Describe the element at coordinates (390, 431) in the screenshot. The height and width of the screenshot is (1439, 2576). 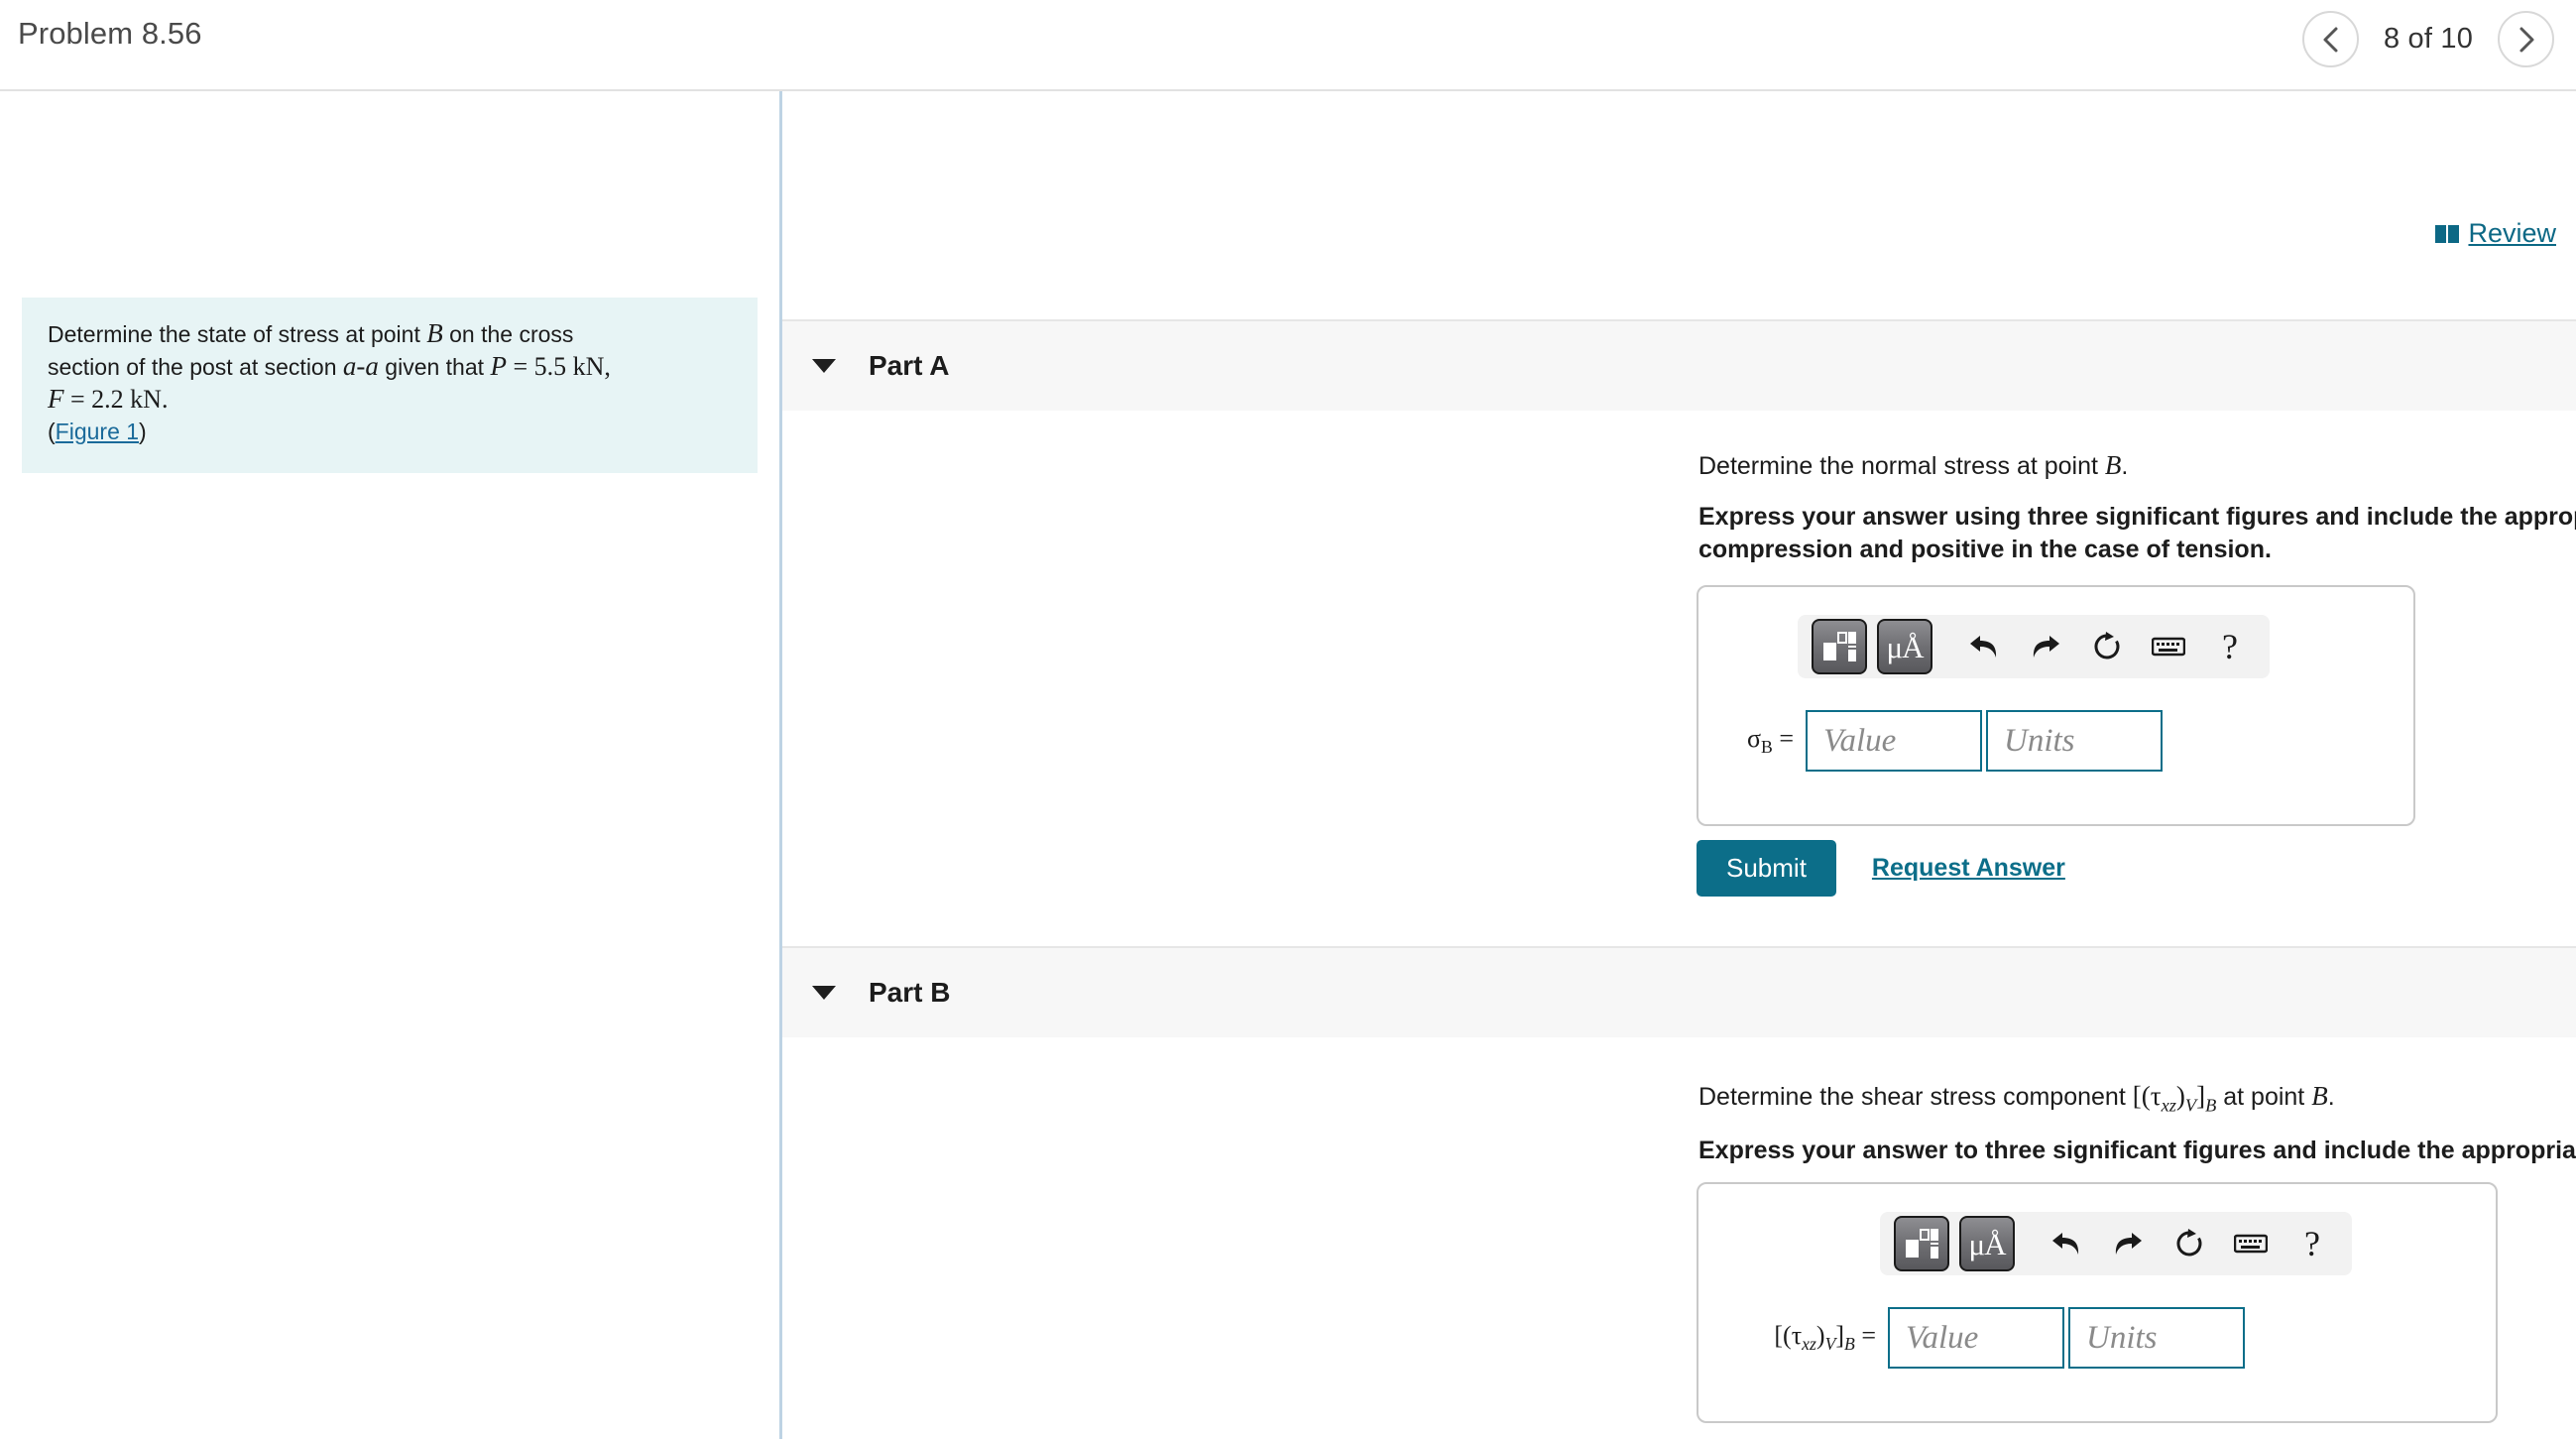
I see `statement-figure-line: (Figure 1)` at that location.